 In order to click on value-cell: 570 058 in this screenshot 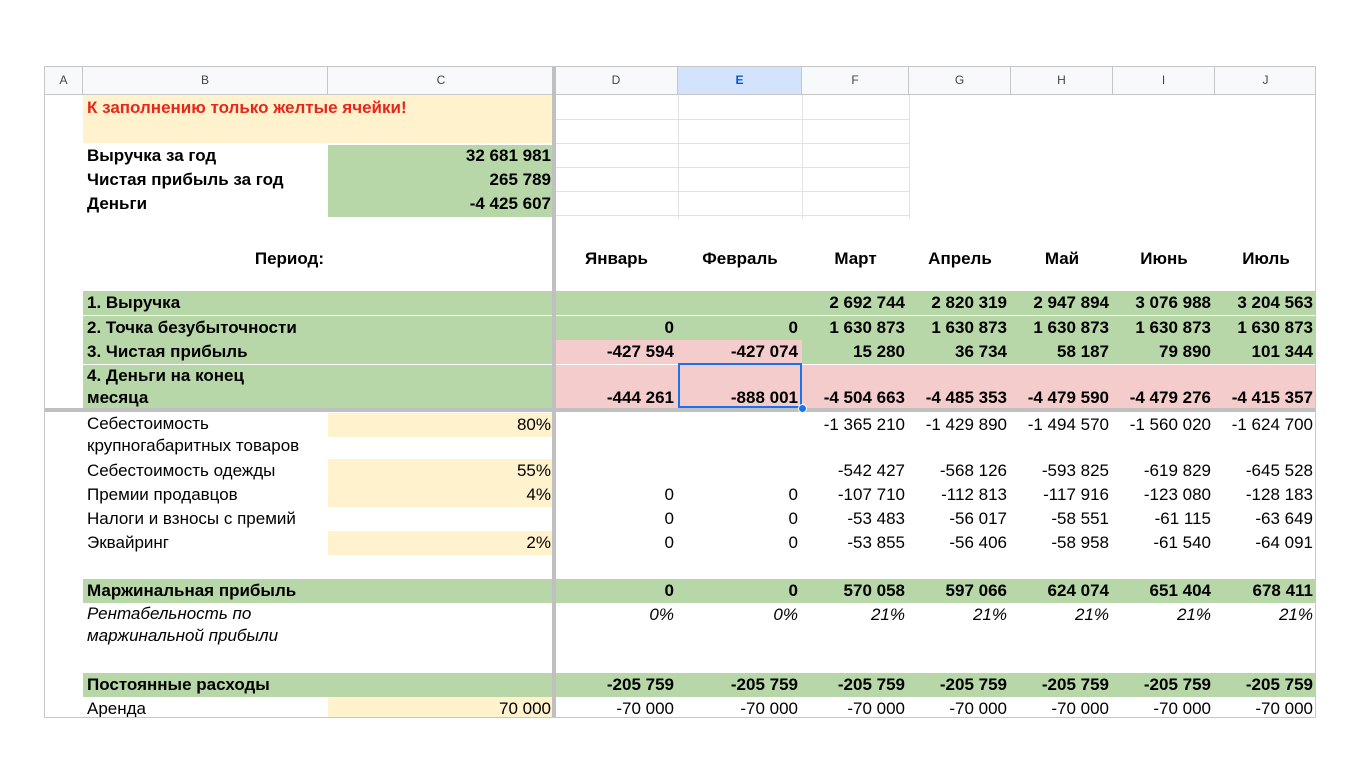, I will do `click(855, 591)`.